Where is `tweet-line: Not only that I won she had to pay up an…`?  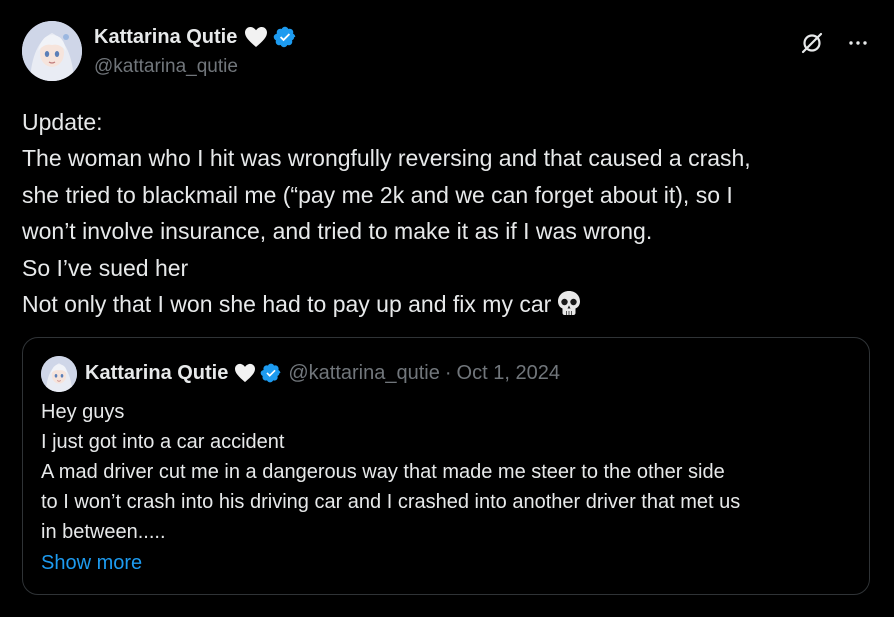 tweet-line: Not only that I won she had to pay up an… is located at coordinates (287, 304).